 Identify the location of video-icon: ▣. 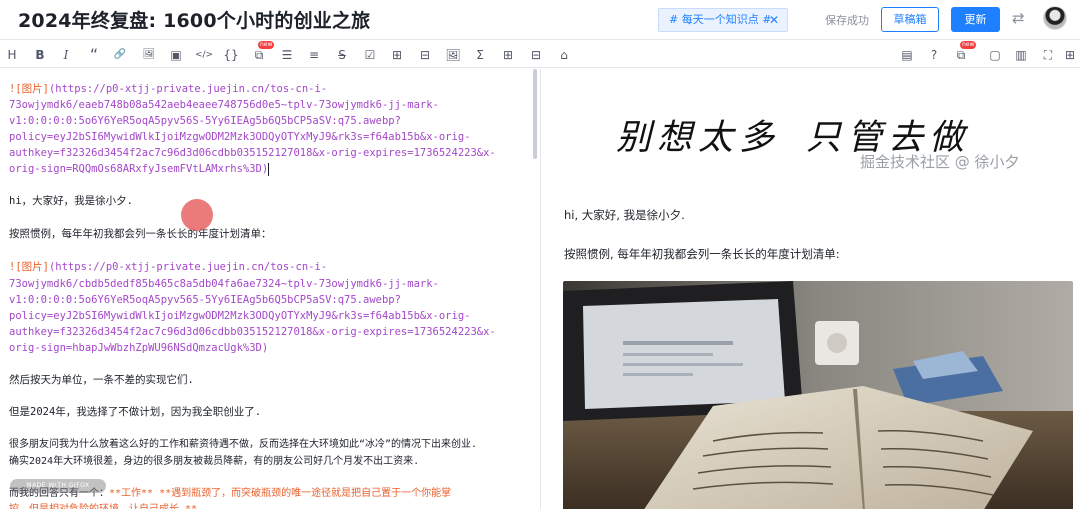
(176, 55).